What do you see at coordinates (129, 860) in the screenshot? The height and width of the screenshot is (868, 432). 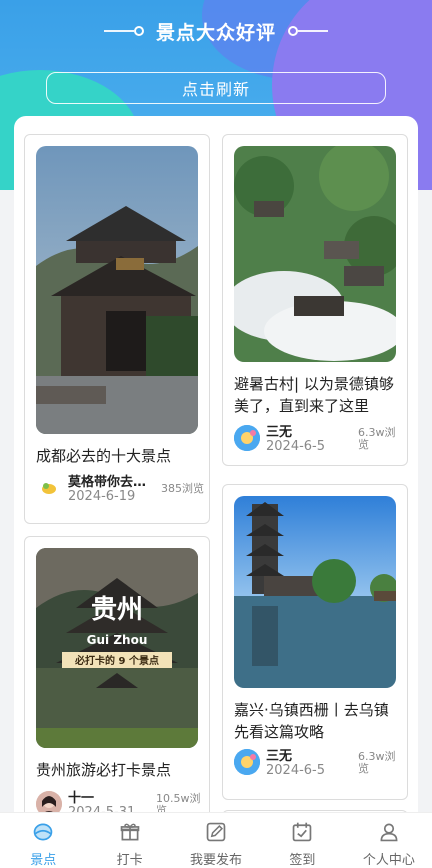 I see `nav-label: 打卡` at bounding box center [129, 860].